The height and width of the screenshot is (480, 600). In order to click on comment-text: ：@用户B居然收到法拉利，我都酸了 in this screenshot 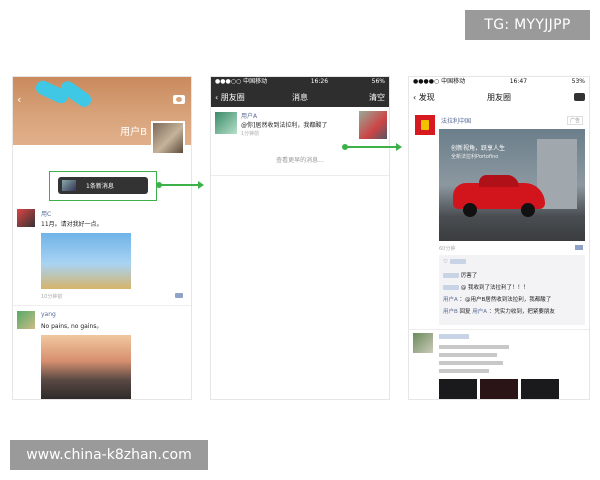, I will do `click(505, 300)`.